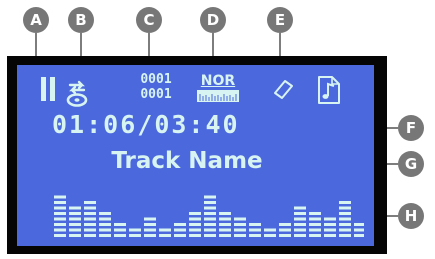 The image size is (435, 259). What do you see at coordinates (197, 124) in the screenshot?
I see `total-time: 03:40` at bounding box center [197, 124].